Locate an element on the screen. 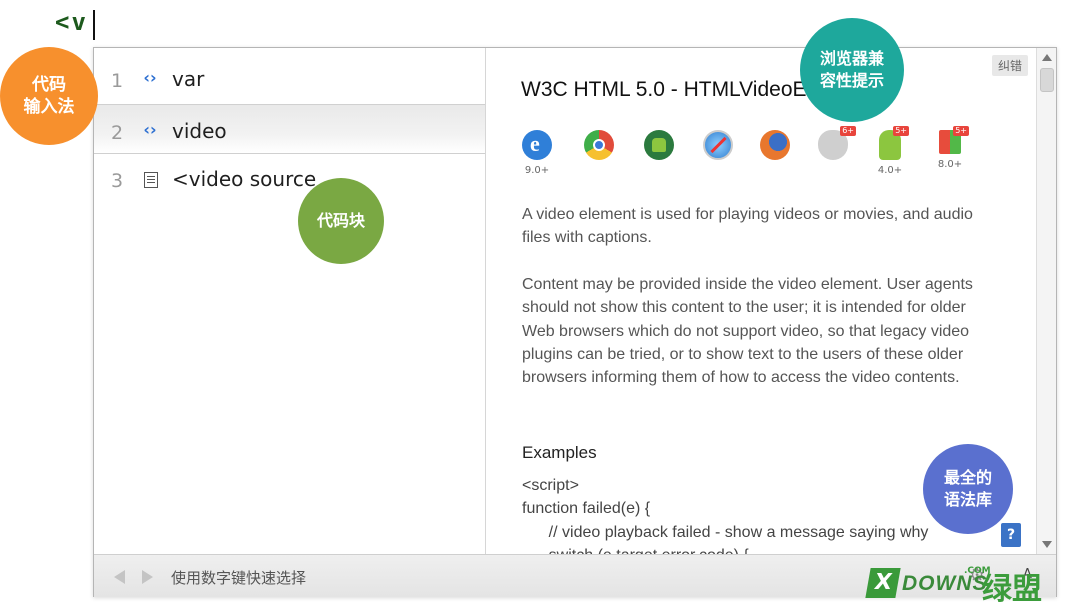 This screenshot has width=1065, height=610. browser-chrome is located at coordinates (599, 145).